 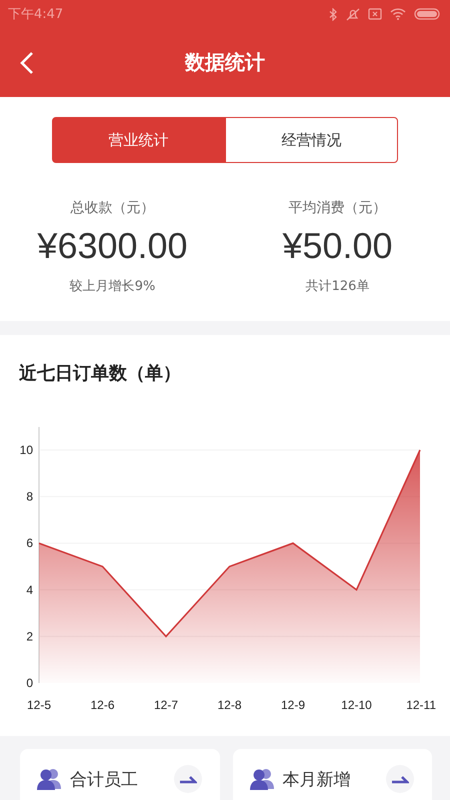 What do you see at coordinates (28, 63) in the screenshot?
I see `back-button` at bounding box center [28, 63].